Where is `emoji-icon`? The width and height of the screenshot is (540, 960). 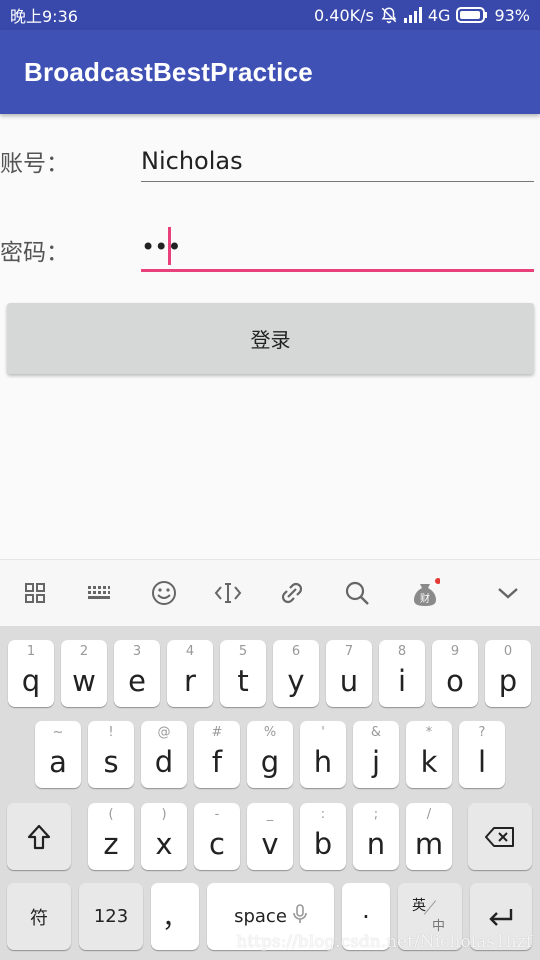
emoji-icon is located at coordinates (164, 593).